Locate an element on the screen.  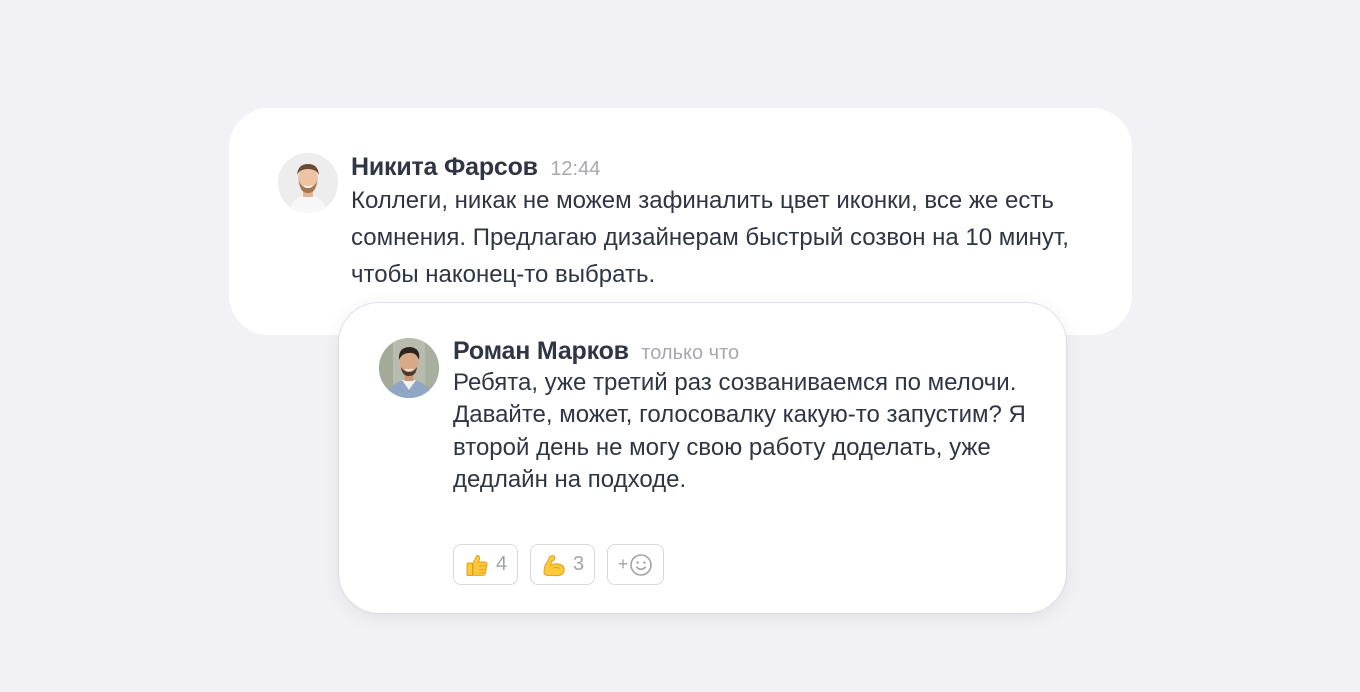
add-reaction-button: + is located at coordinates (635, 564).